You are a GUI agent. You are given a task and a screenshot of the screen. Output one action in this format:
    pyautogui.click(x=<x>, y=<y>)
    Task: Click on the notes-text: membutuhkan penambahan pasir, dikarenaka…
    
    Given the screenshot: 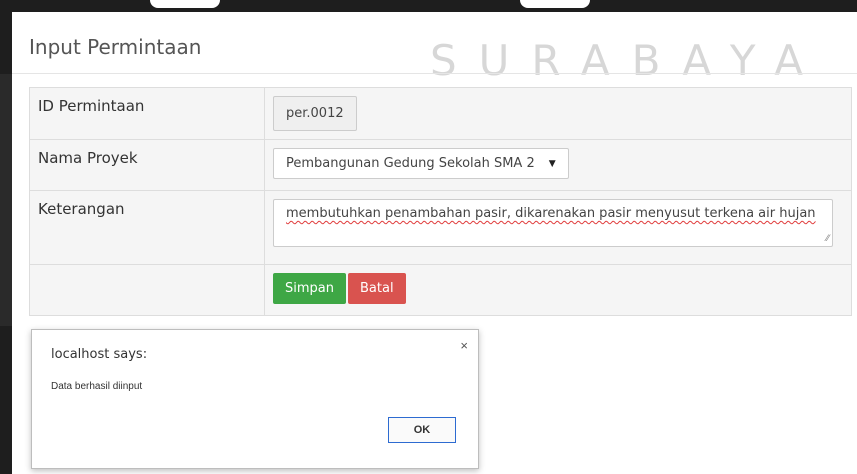 What is the action you would take?
    pyautogui.click(x=551, y=213)
    